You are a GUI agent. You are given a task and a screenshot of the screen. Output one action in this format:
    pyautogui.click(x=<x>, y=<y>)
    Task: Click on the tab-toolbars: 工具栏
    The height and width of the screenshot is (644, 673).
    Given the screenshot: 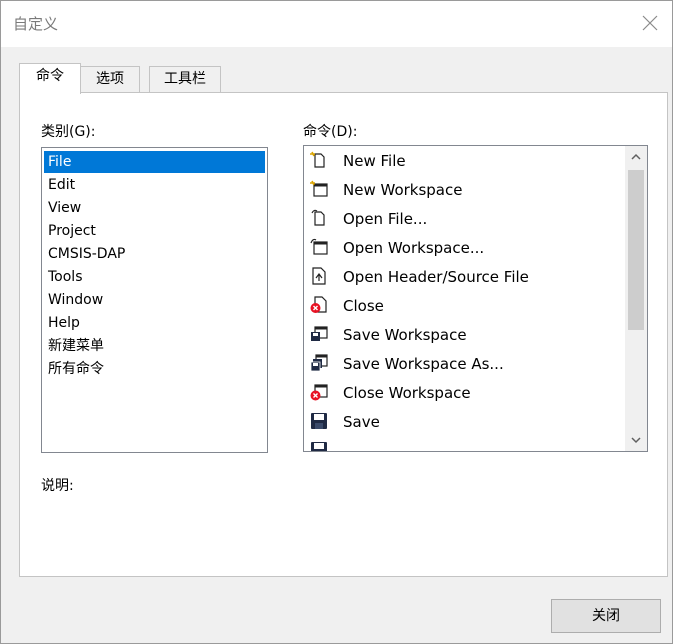 What is the action you would take?
    pyautogui.click(x=185, y=79)
    